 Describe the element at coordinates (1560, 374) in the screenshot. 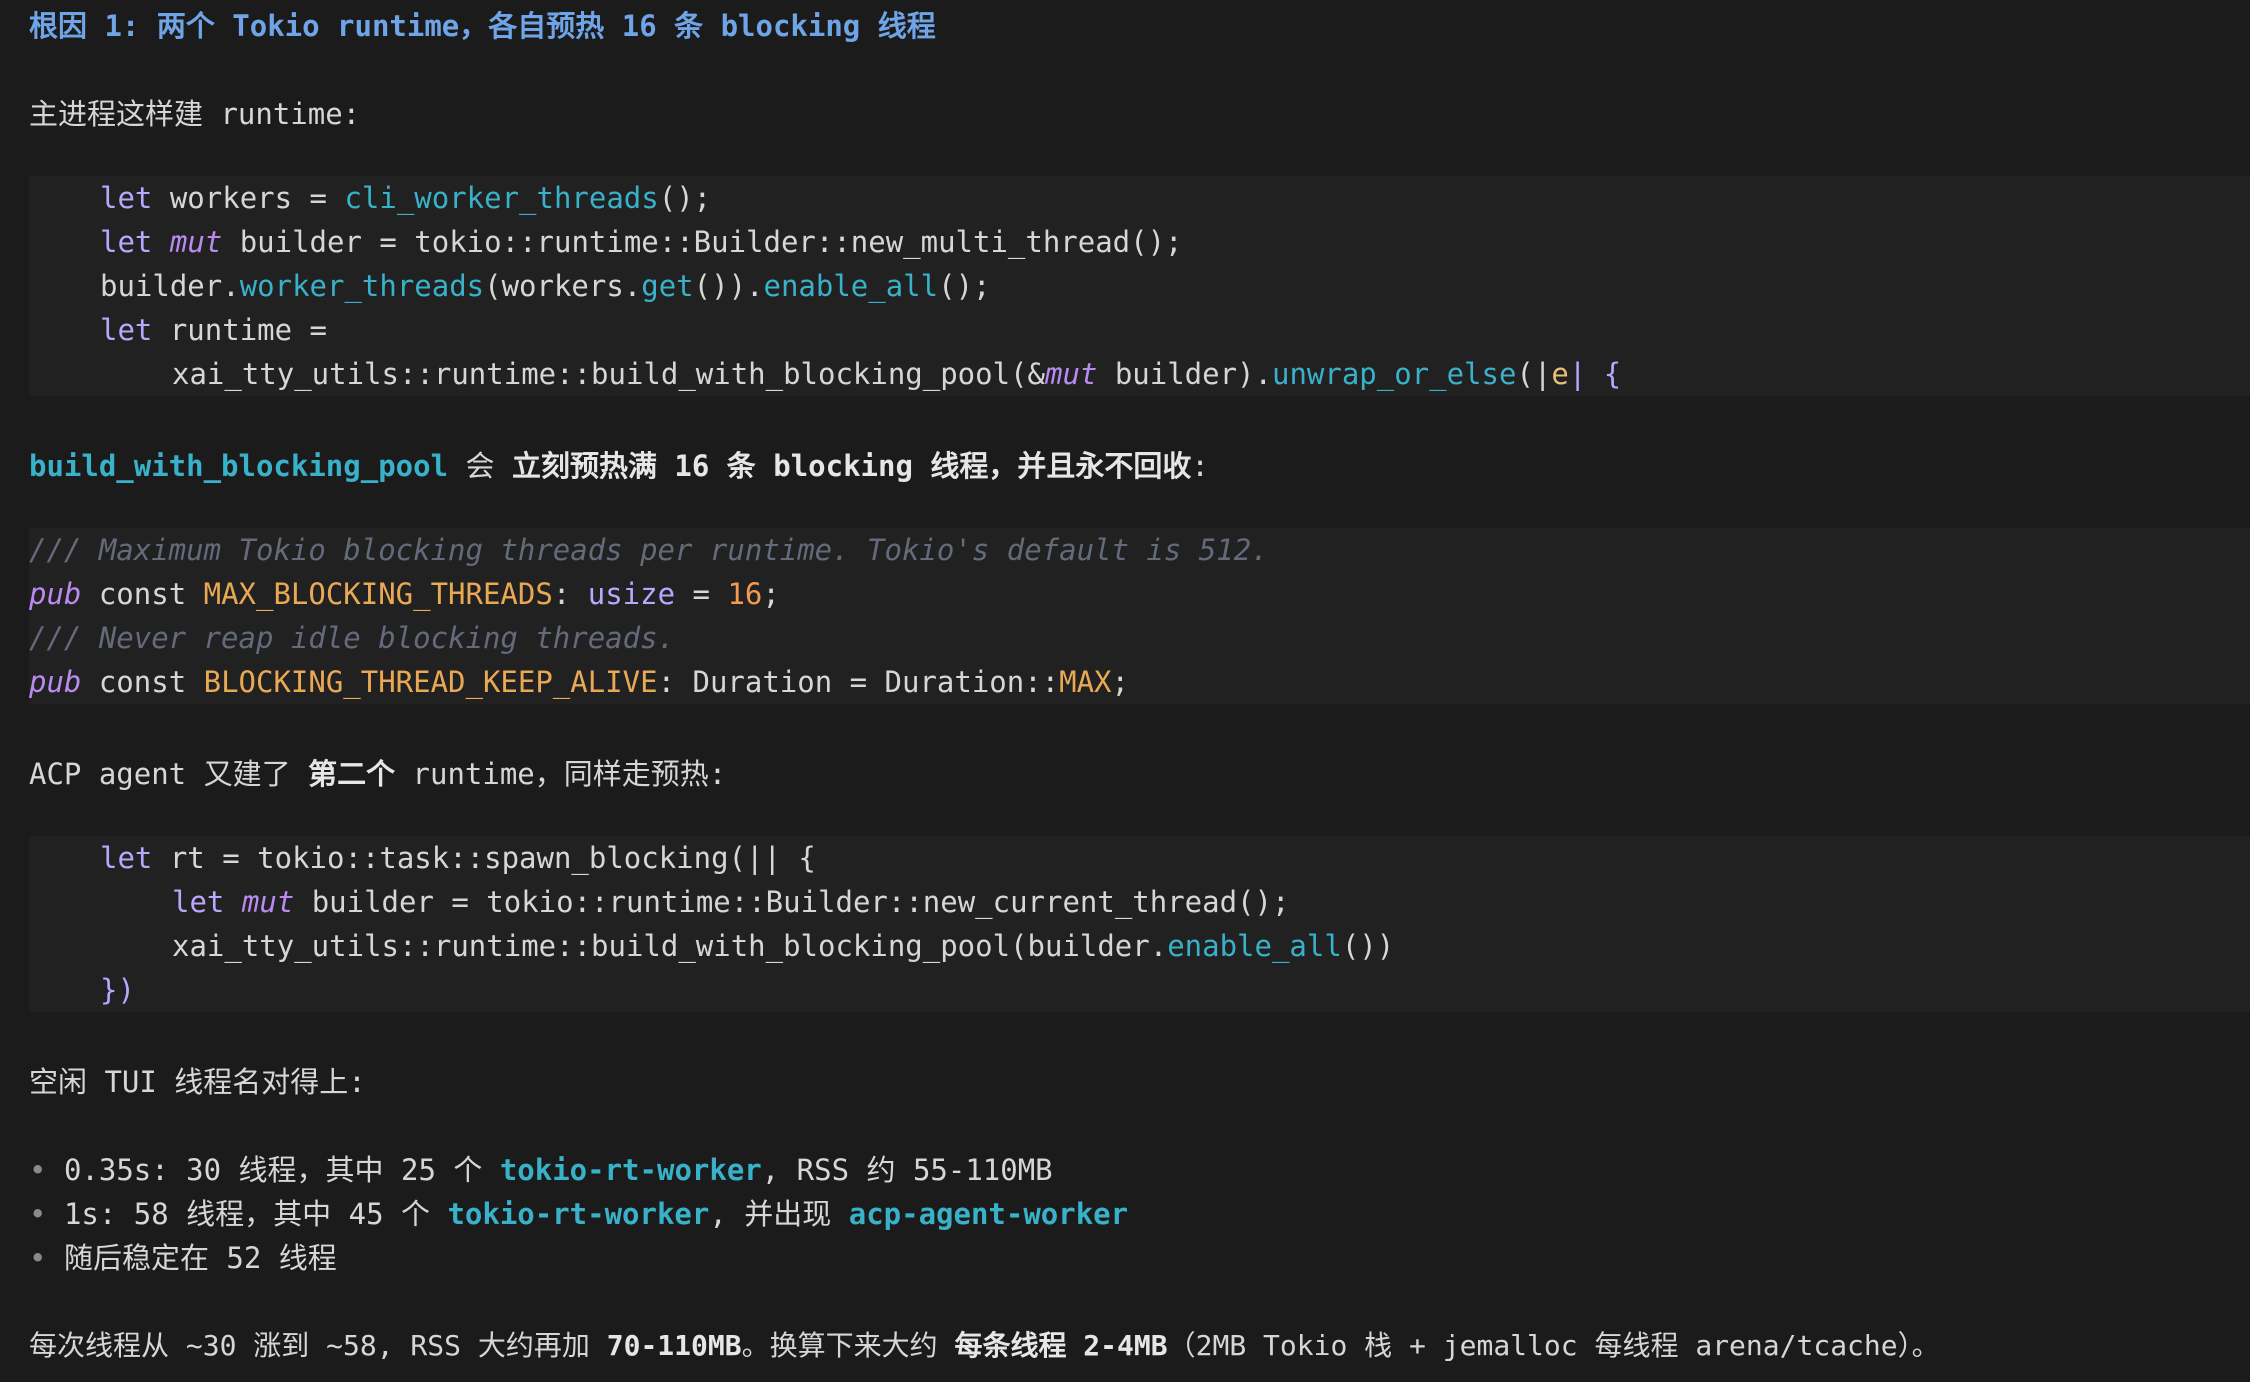

I see `closure-param: e` at that location.